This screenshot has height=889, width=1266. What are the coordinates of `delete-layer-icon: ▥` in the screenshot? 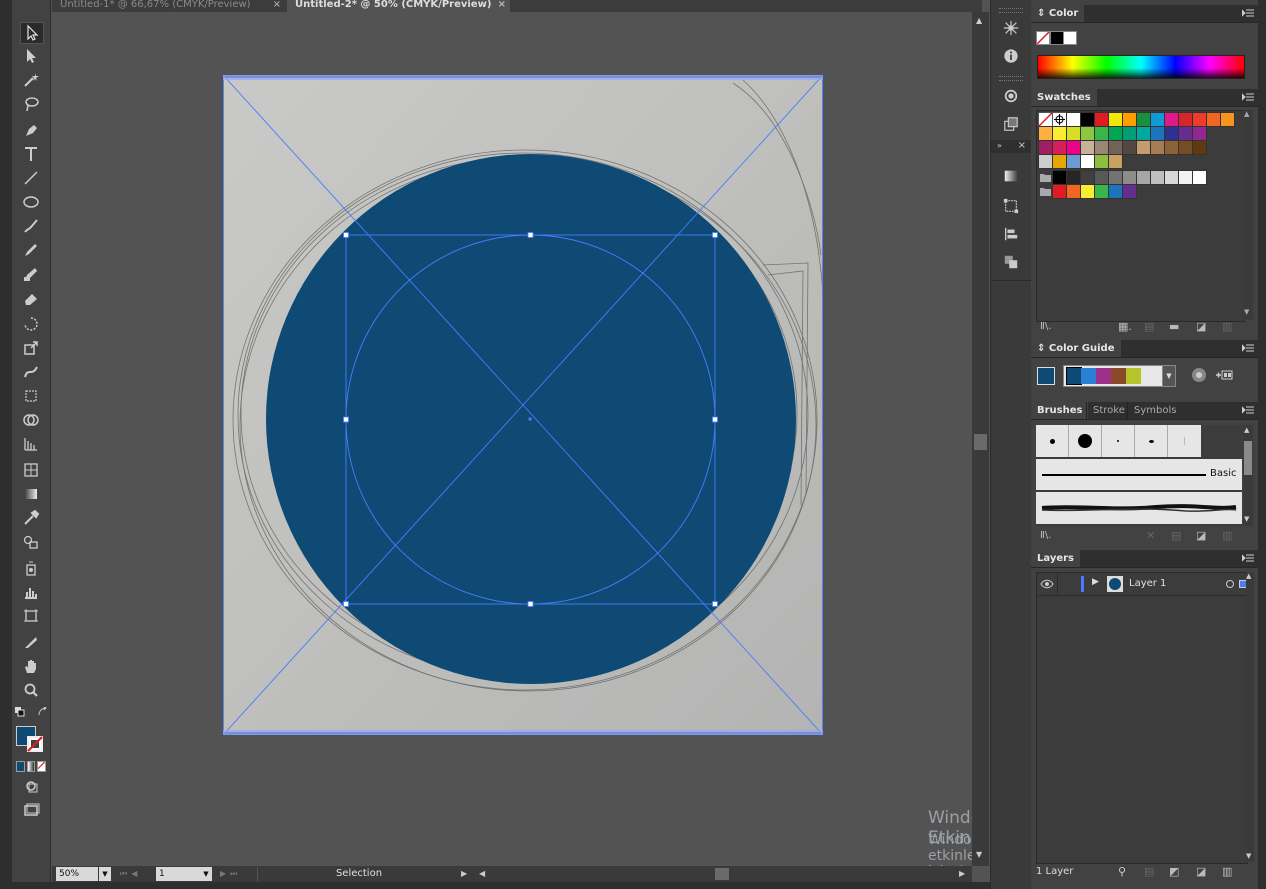 It's located at (1227, 871).